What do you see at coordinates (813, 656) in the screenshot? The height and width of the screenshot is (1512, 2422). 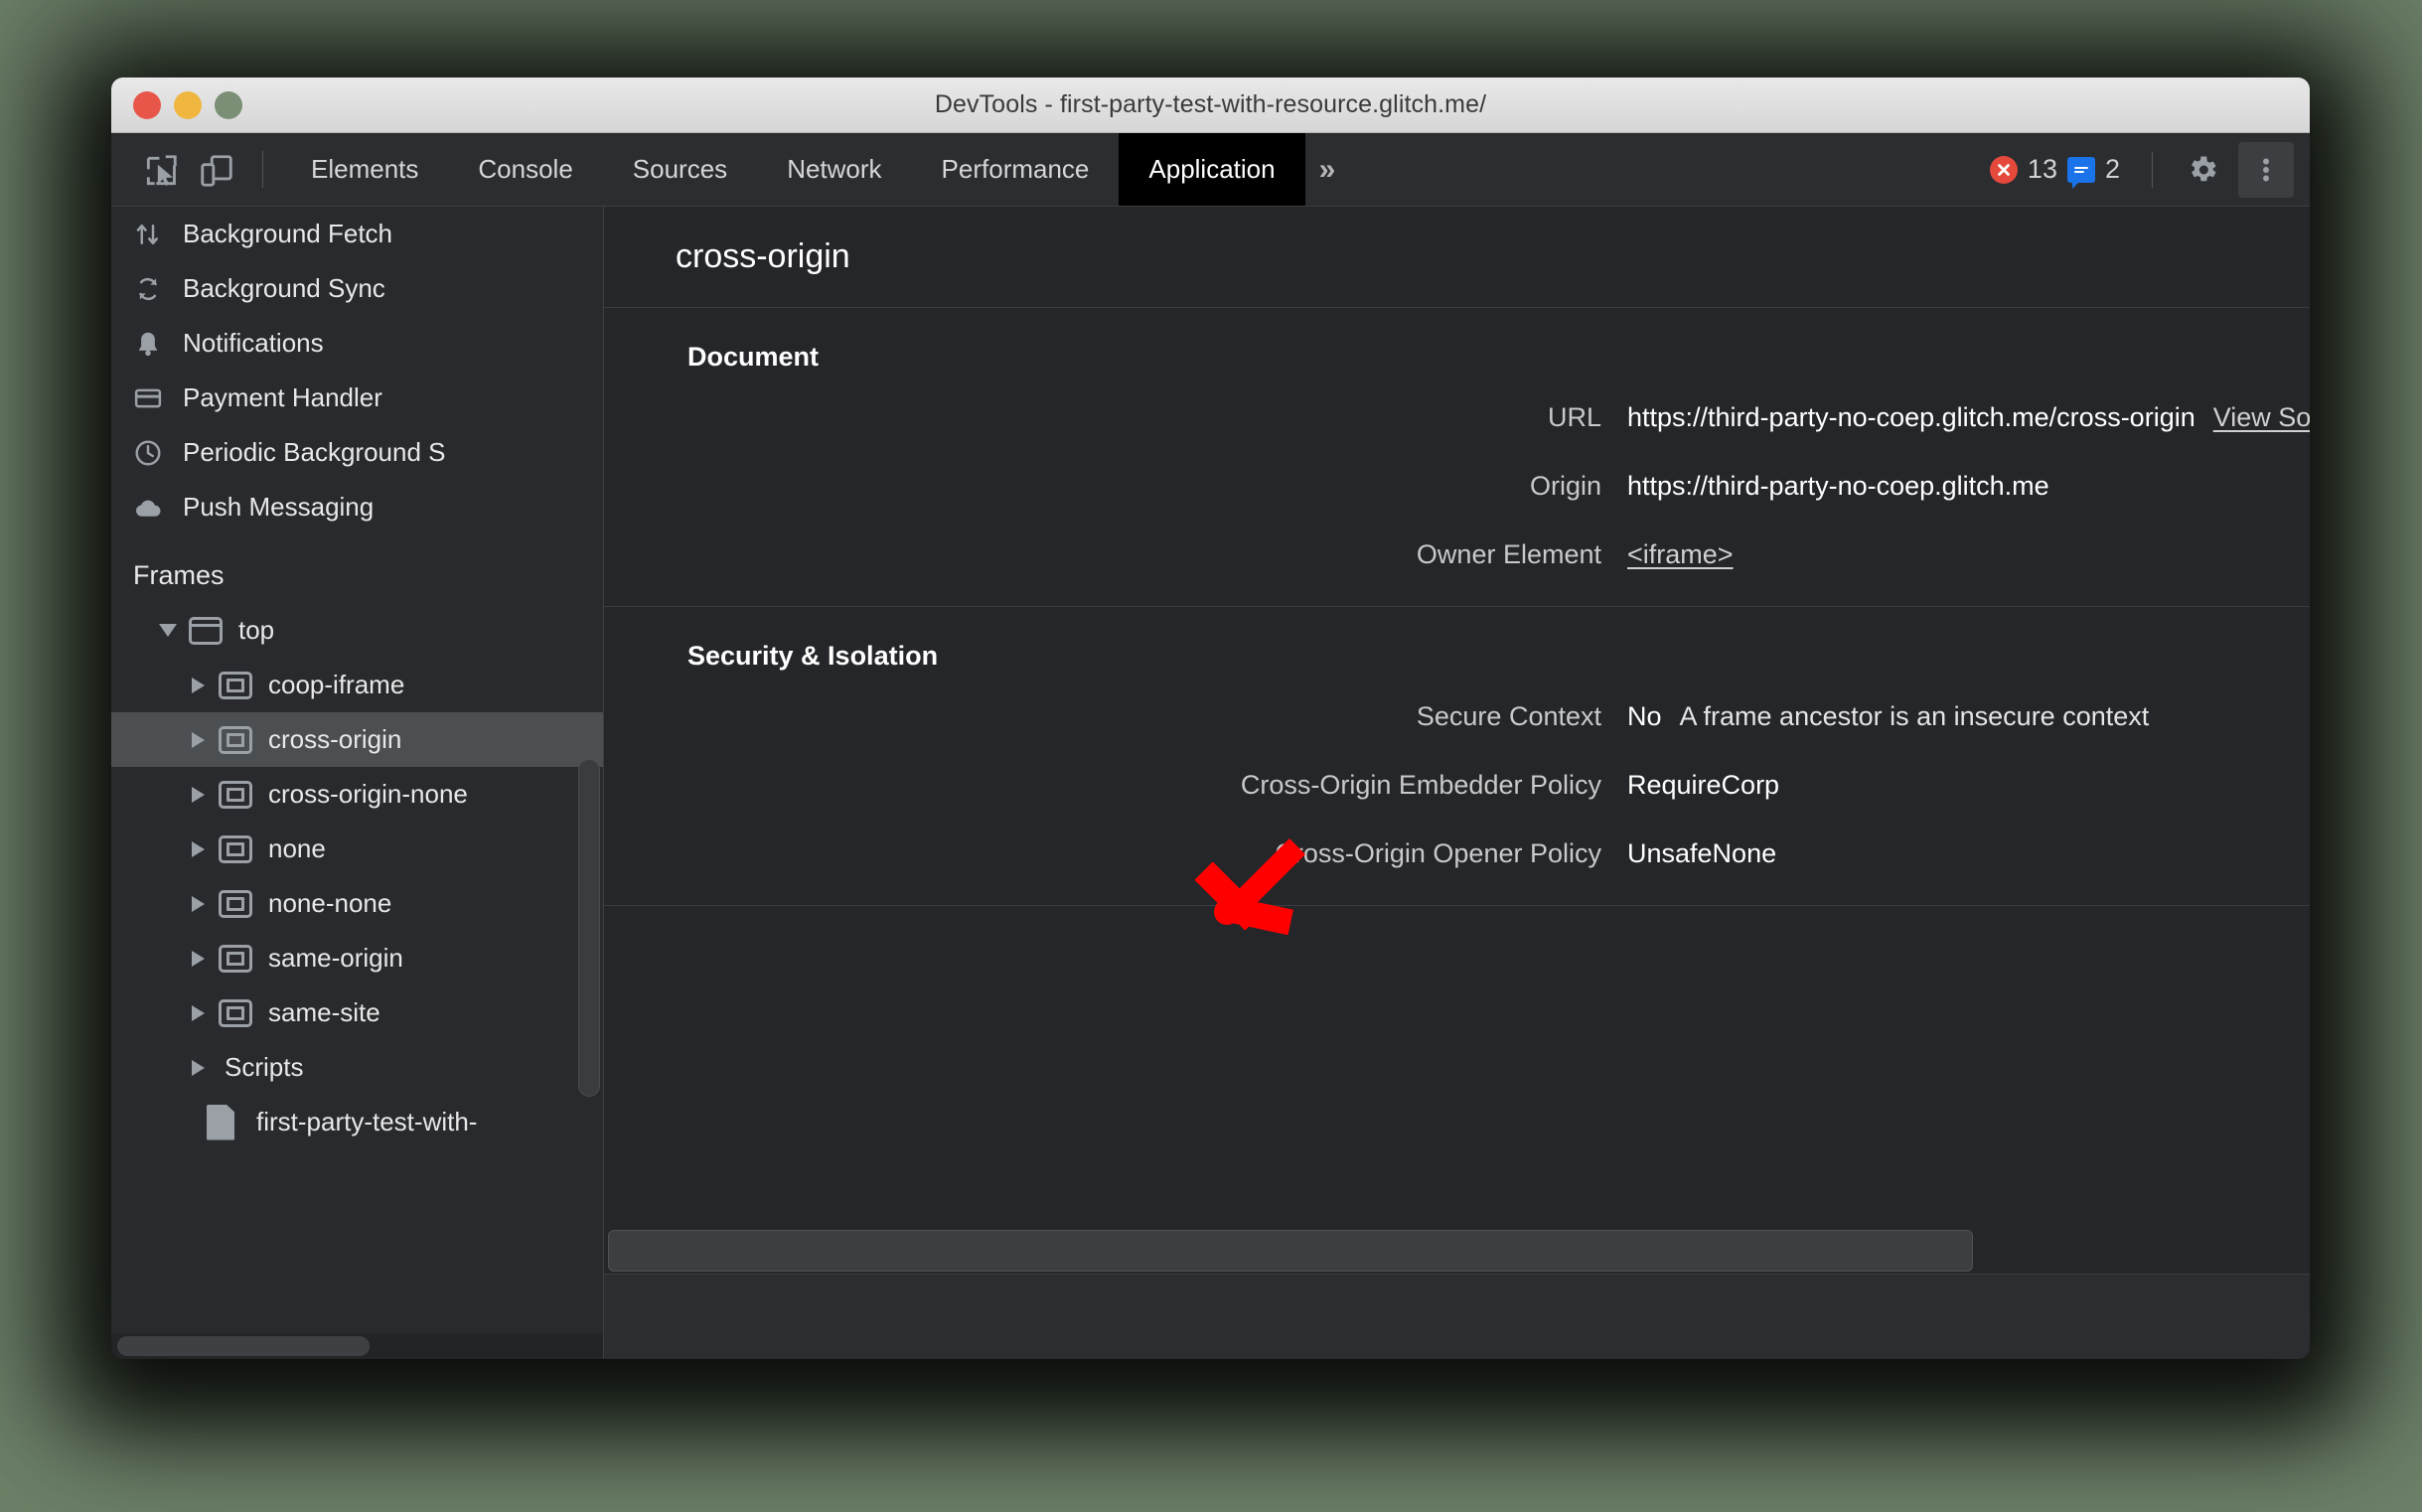 I see `security-isolation-section-heading: Security & Isolation` at bounding box center [813, 656].